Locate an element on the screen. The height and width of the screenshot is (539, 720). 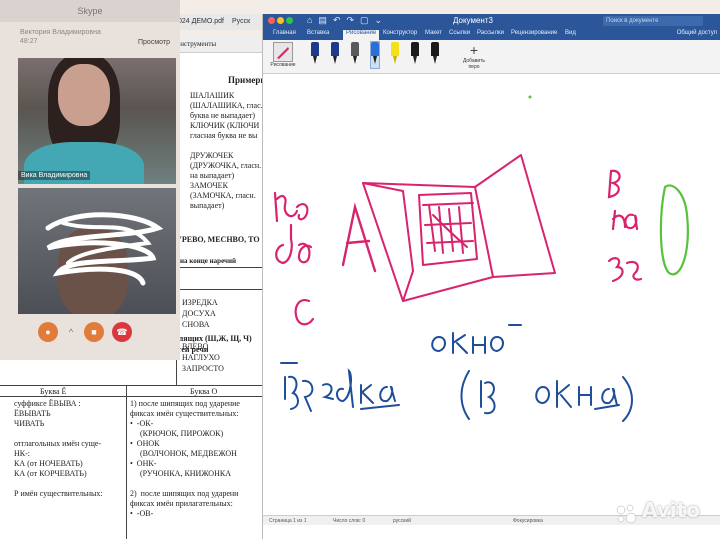
add-pen-button: + Добавить перо is located at coordinates (474, 56).